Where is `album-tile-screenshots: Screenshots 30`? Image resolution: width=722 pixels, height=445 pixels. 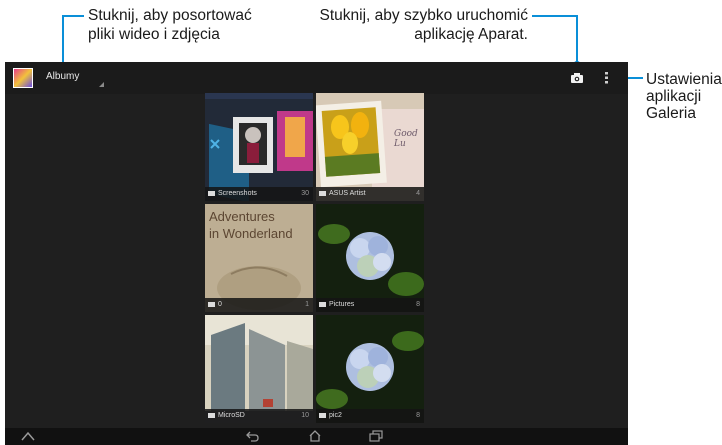
album-tile-screenshots: Screenshots 30 is located at coordinates (259, 147).